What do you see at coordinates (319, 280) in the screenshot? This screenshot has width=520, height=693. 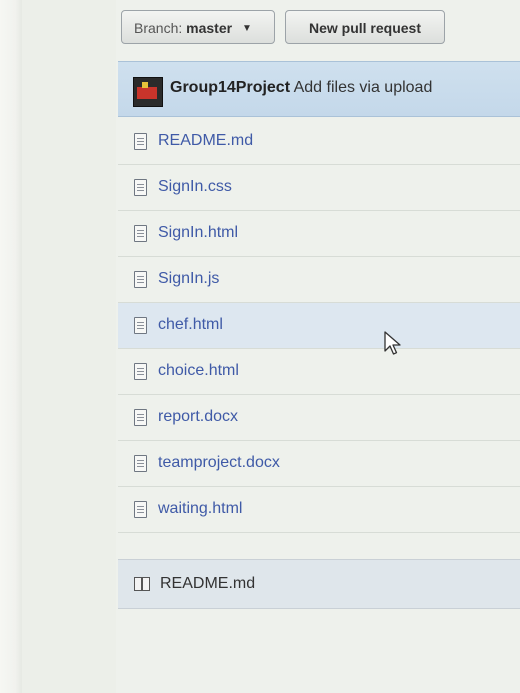 I see `file-row: SignIn.js` at bounding box center [319, 280].